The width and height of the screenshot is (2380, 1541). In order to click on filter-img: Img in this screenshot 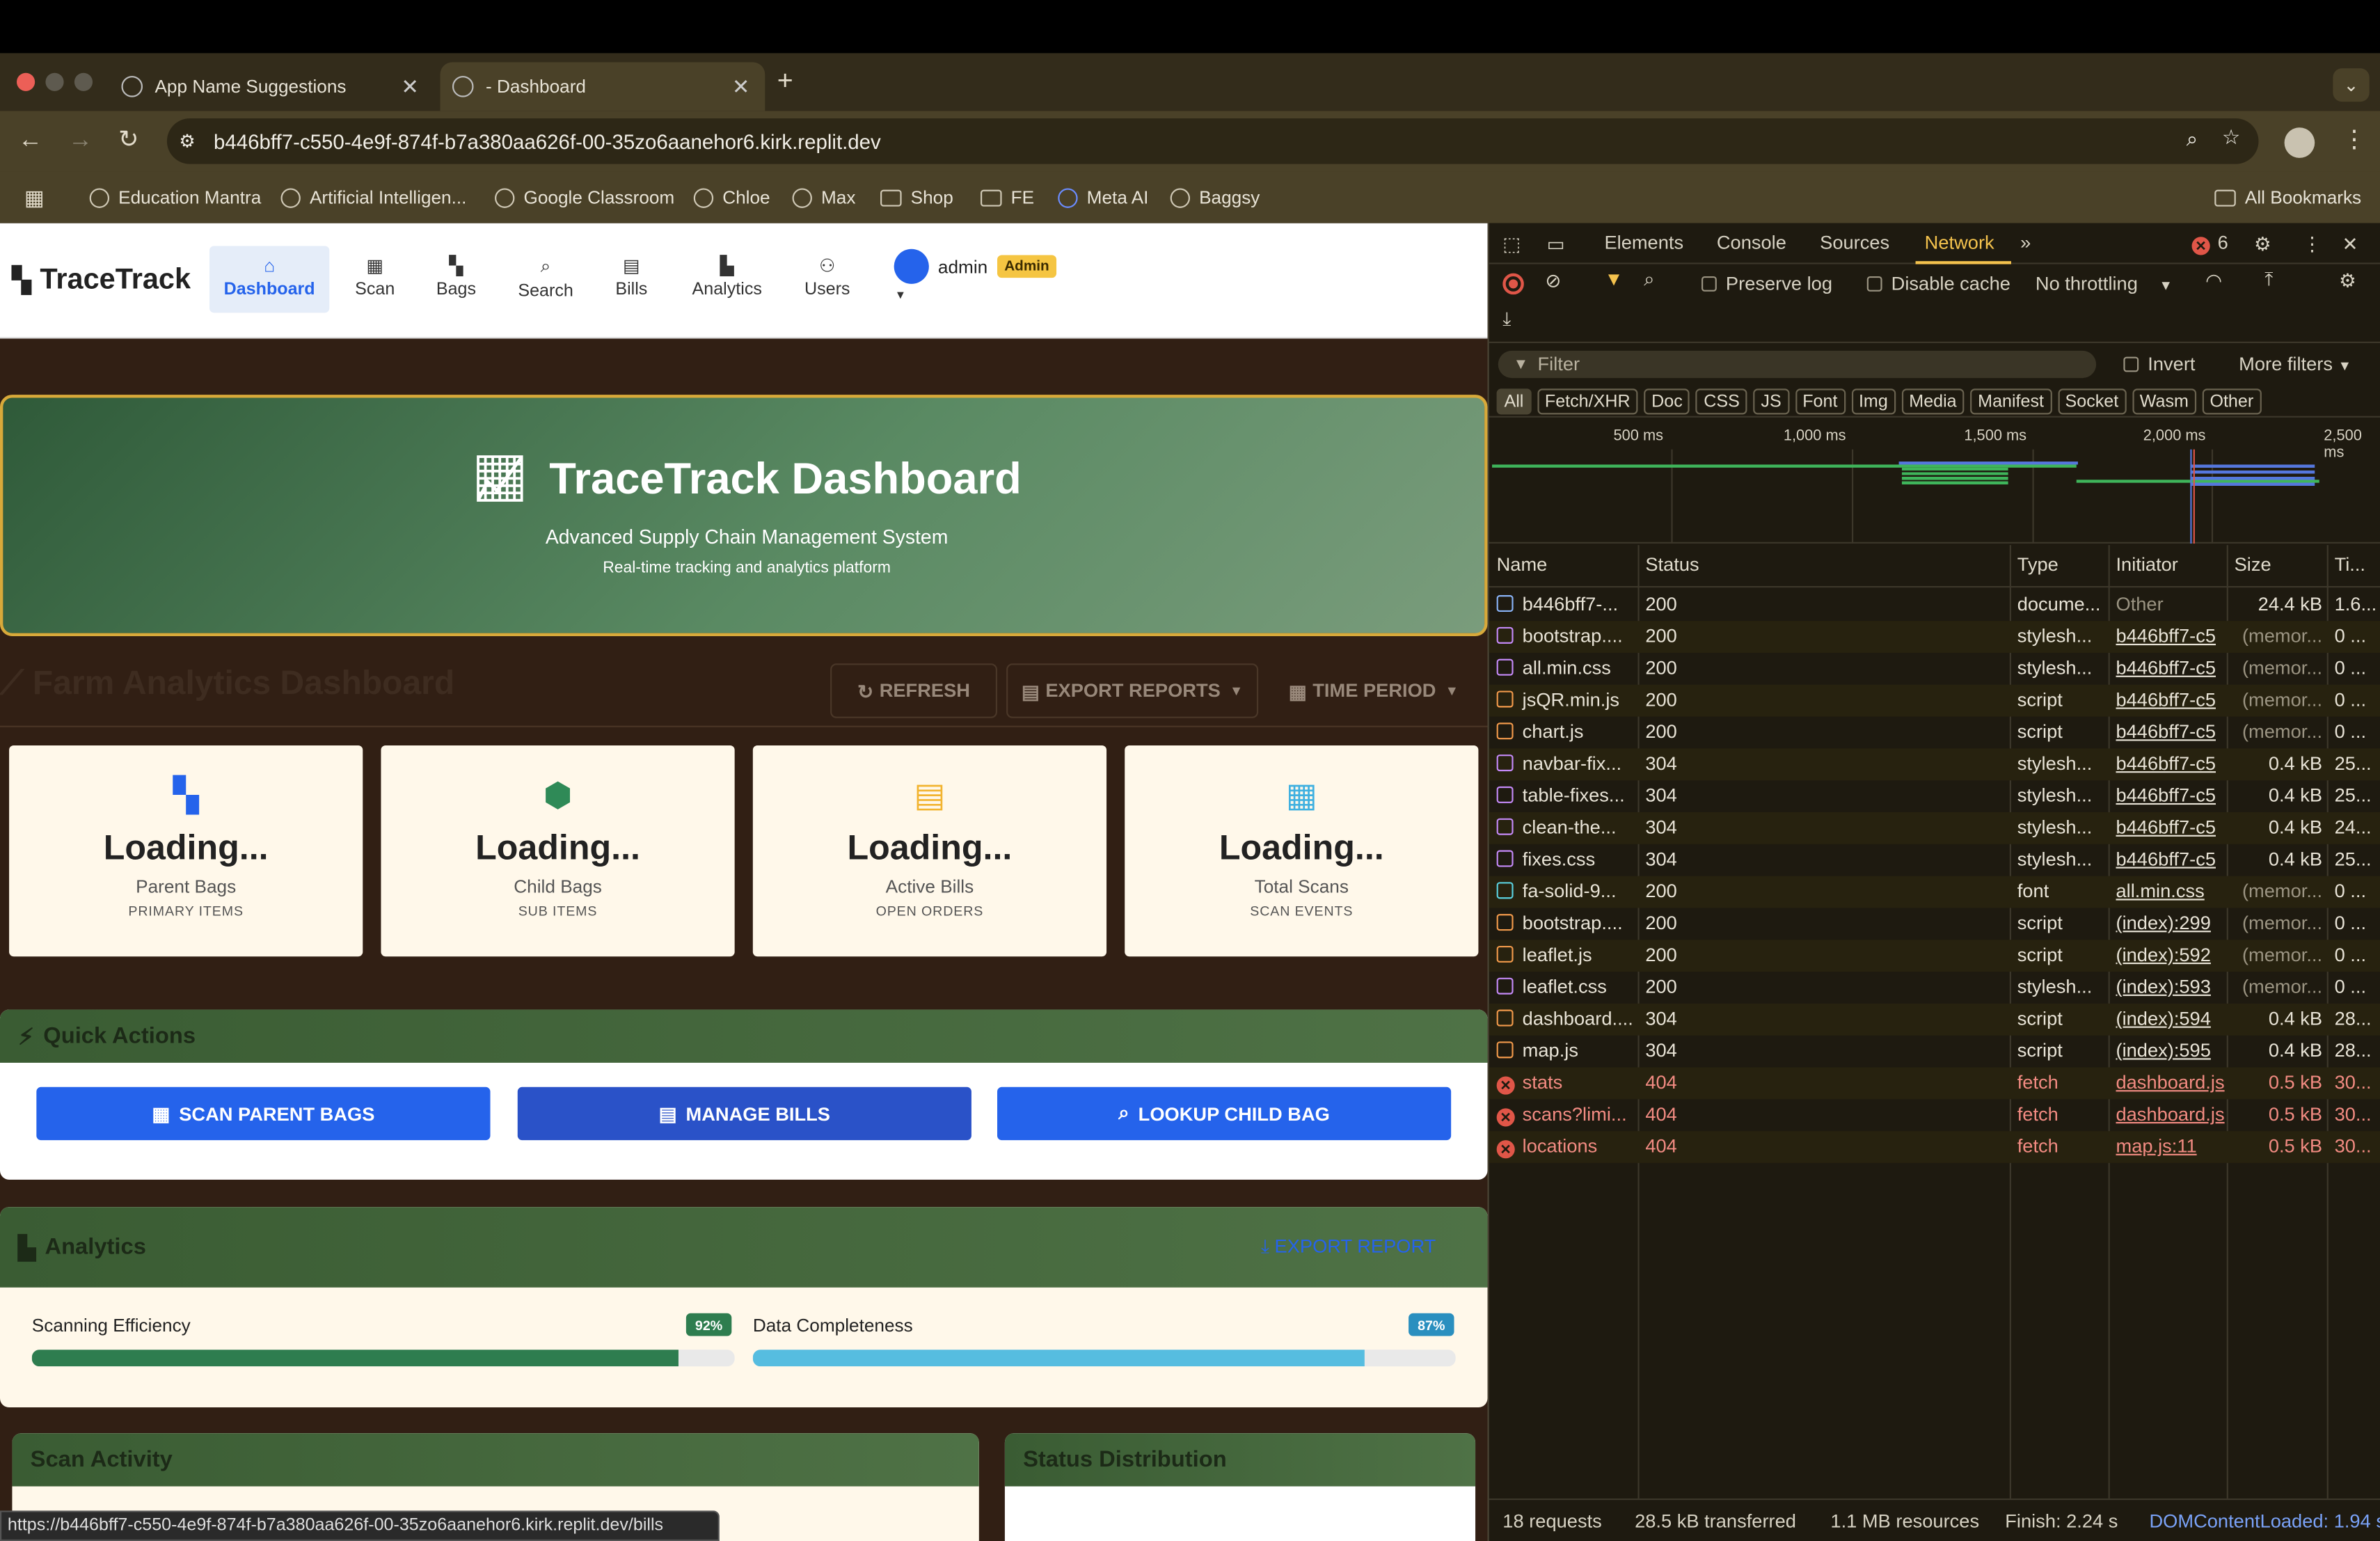, I will do `click(1874, 401)`.